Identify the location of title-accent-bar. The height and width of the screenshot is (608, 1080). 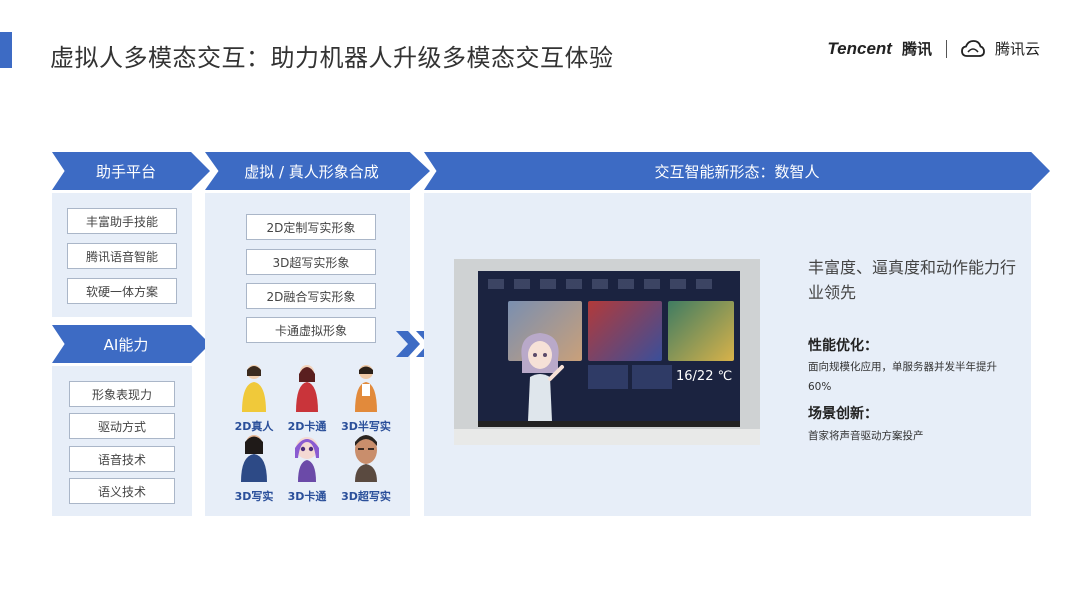
(6, 50).